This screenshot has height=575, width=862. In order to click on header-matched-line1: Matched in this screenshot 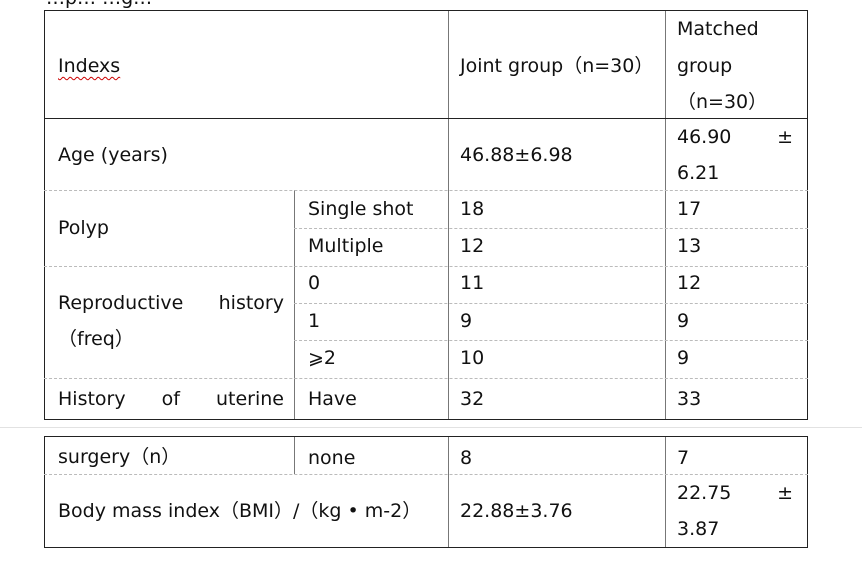, I will do `click(718, 29)`.